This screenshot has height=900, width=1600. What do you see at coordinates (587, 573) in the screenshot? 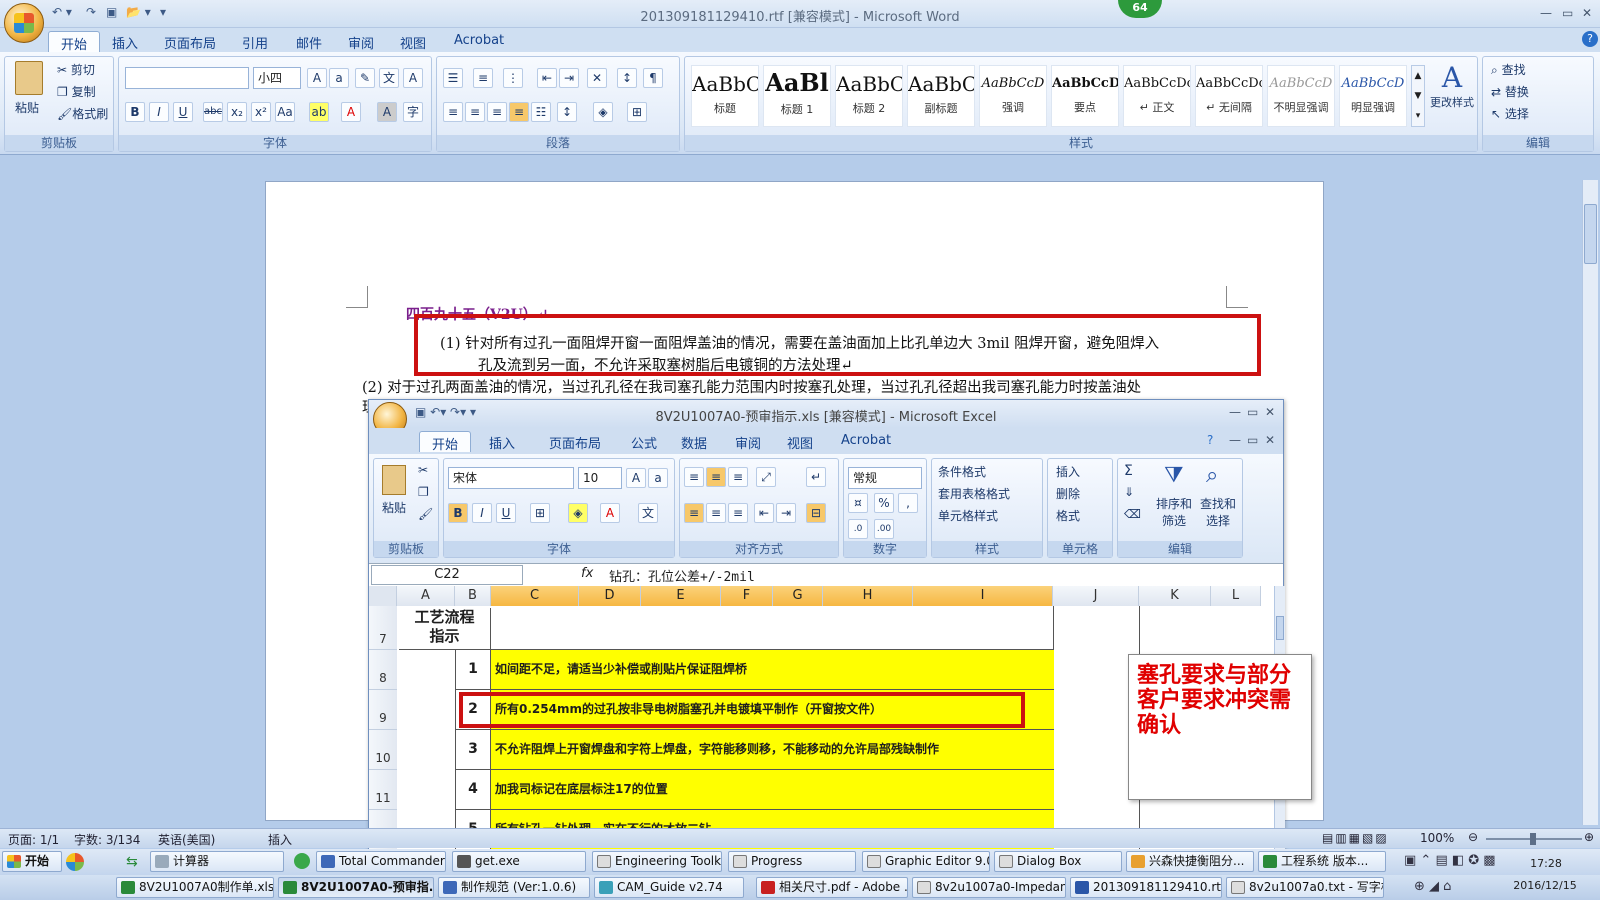
I see `function-icon: fx` at bounding box center [587, 573].